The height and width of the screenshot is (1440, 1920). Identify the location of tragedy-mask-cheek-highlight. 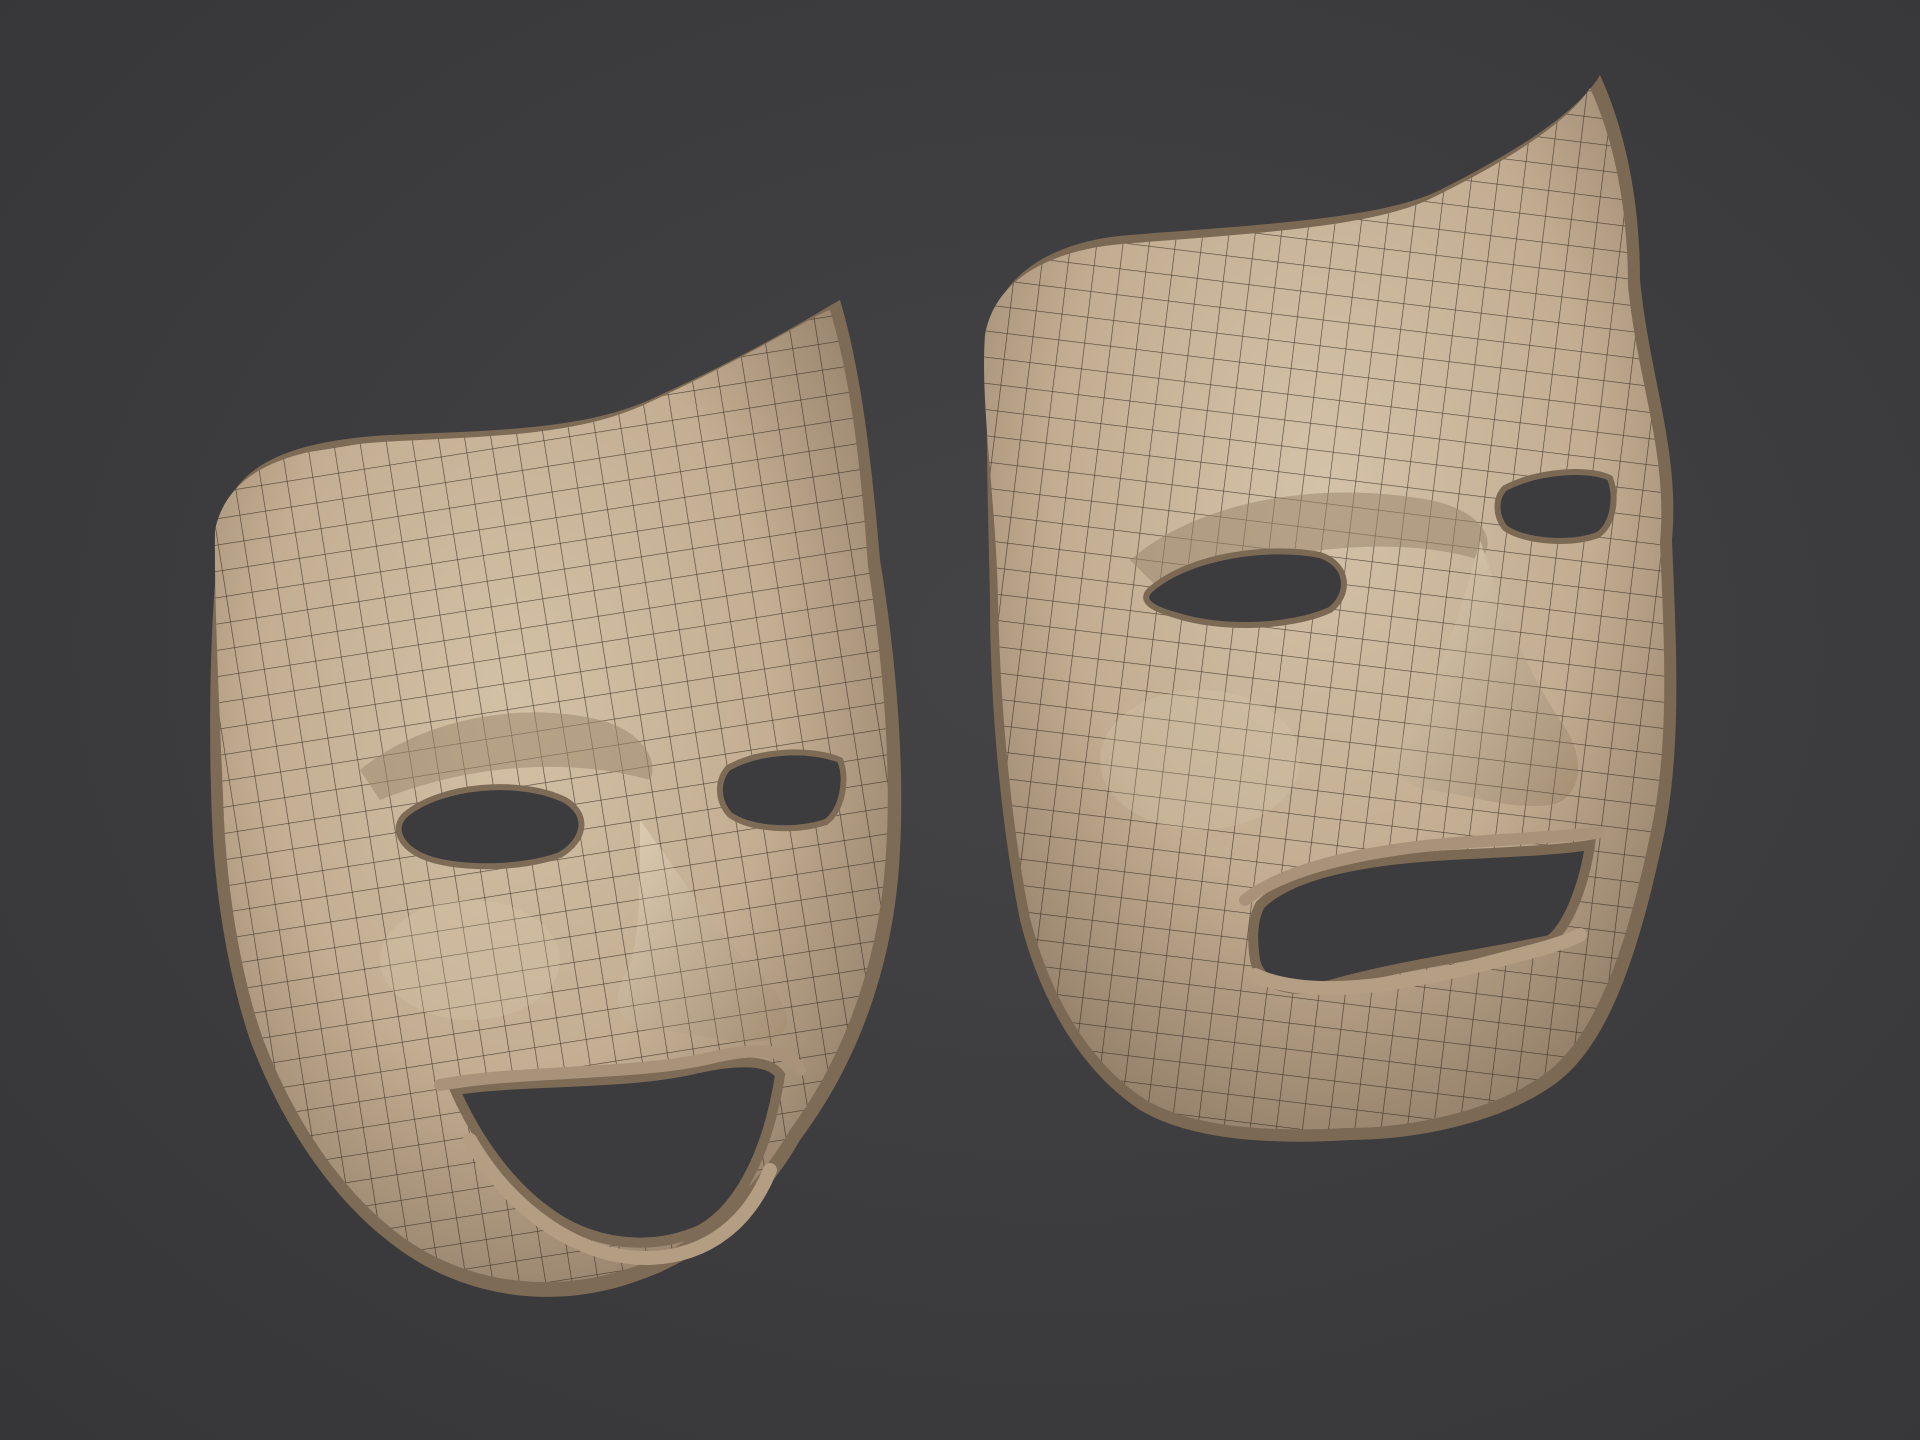
(1200, 760).